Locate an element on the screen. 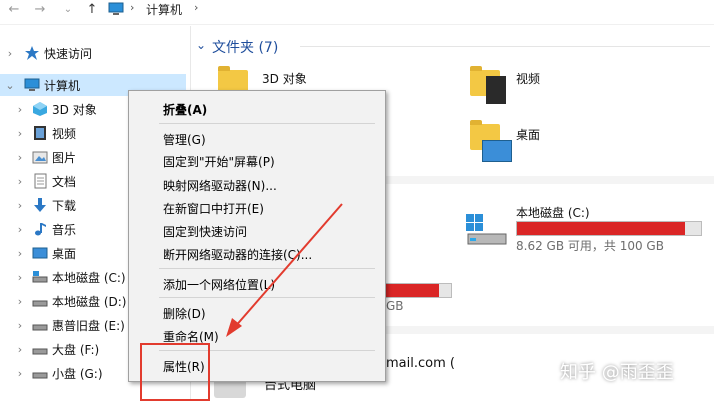 The image size is (714, 401). annotation-arrow is located at coordinates (284, 270).